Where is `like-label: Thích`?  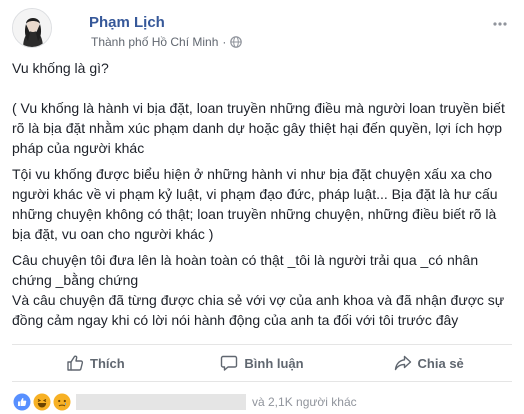
like-label: Thích is located at coordinates (107, 363).